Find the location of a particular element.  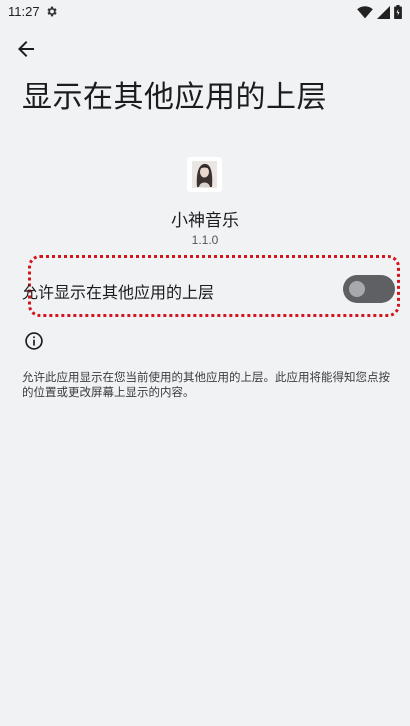

app-name: 小神音乐 is located at coordinates (205, 221).